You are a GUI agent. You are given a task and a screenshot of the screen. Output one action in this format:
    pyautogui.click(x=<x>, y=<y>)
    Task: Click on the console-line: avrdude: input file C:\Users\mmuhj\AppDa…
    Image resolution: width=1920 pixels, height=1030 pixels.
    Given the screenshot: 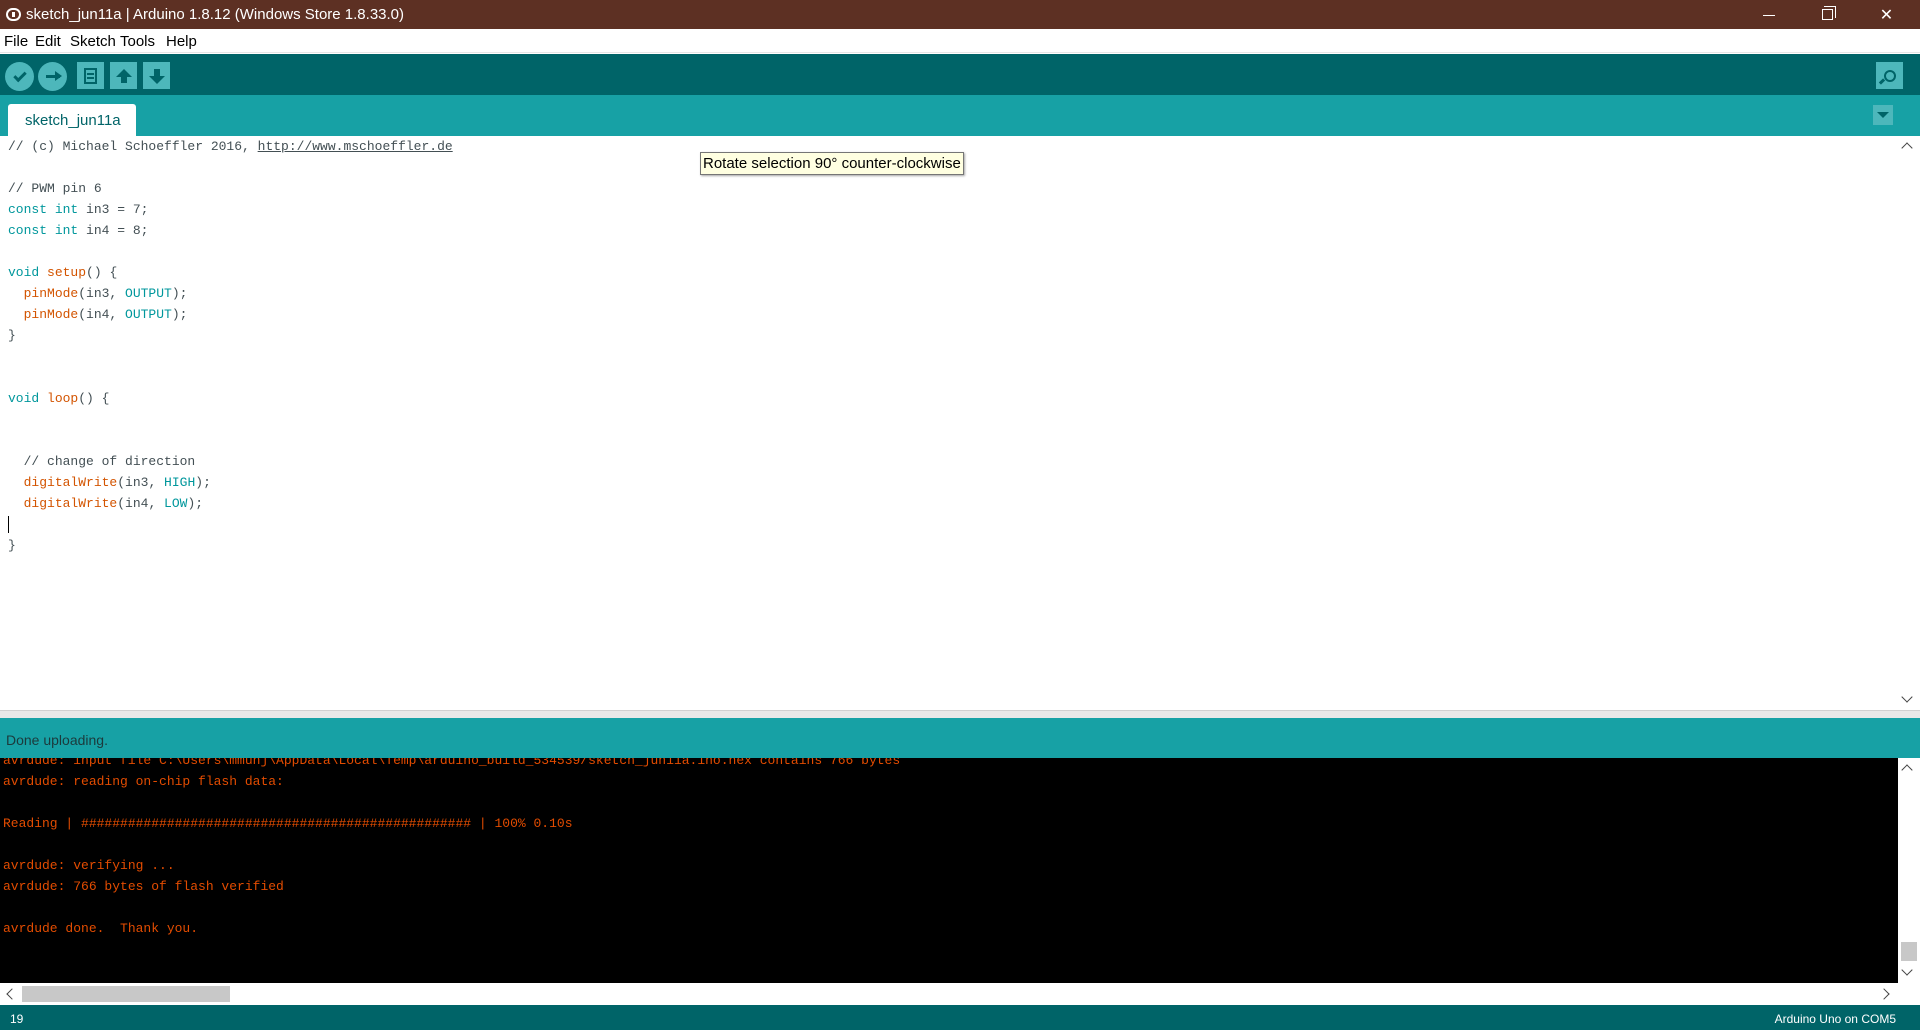 What is the action you would take?
    pyautogui.click(x=452, y=763)
    